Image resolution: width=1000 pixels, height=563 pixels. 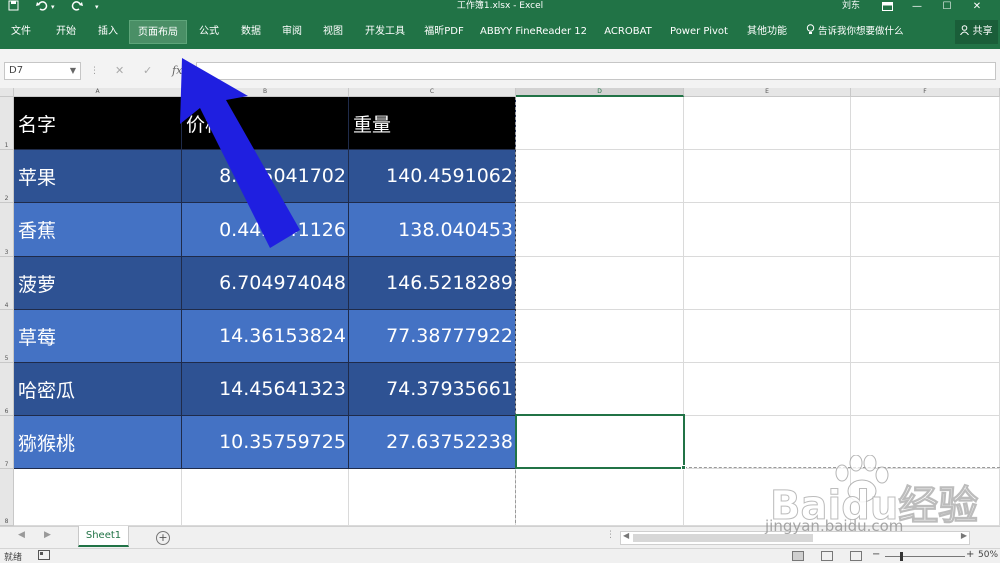 What do you see at coordinates (66, 32) in the screenshot?
I see `tab-home: 开始` at bounding box center [66, 32].